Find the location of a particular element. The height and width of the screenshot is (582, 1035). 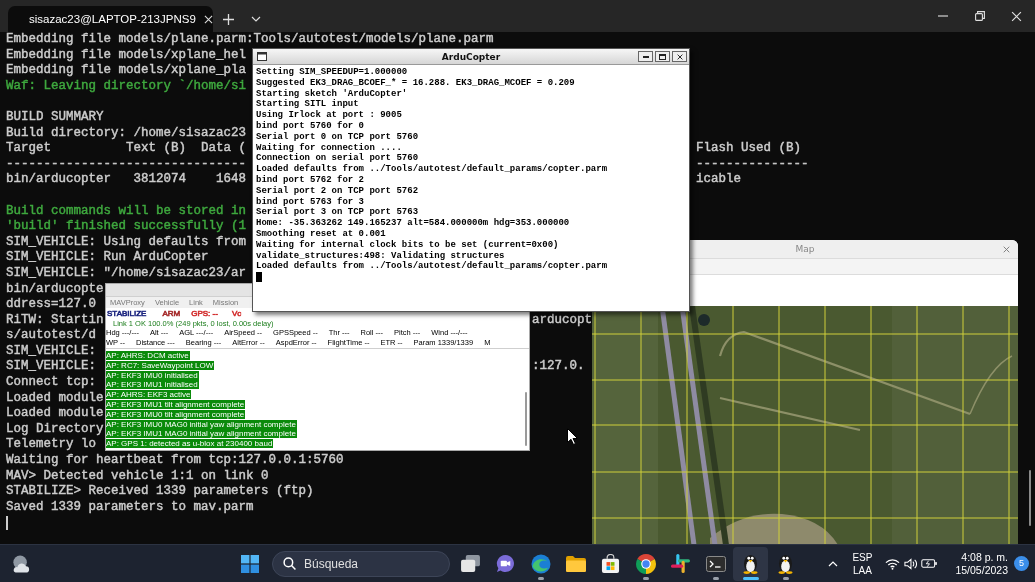

close-button is located at coordinates (679, 56).